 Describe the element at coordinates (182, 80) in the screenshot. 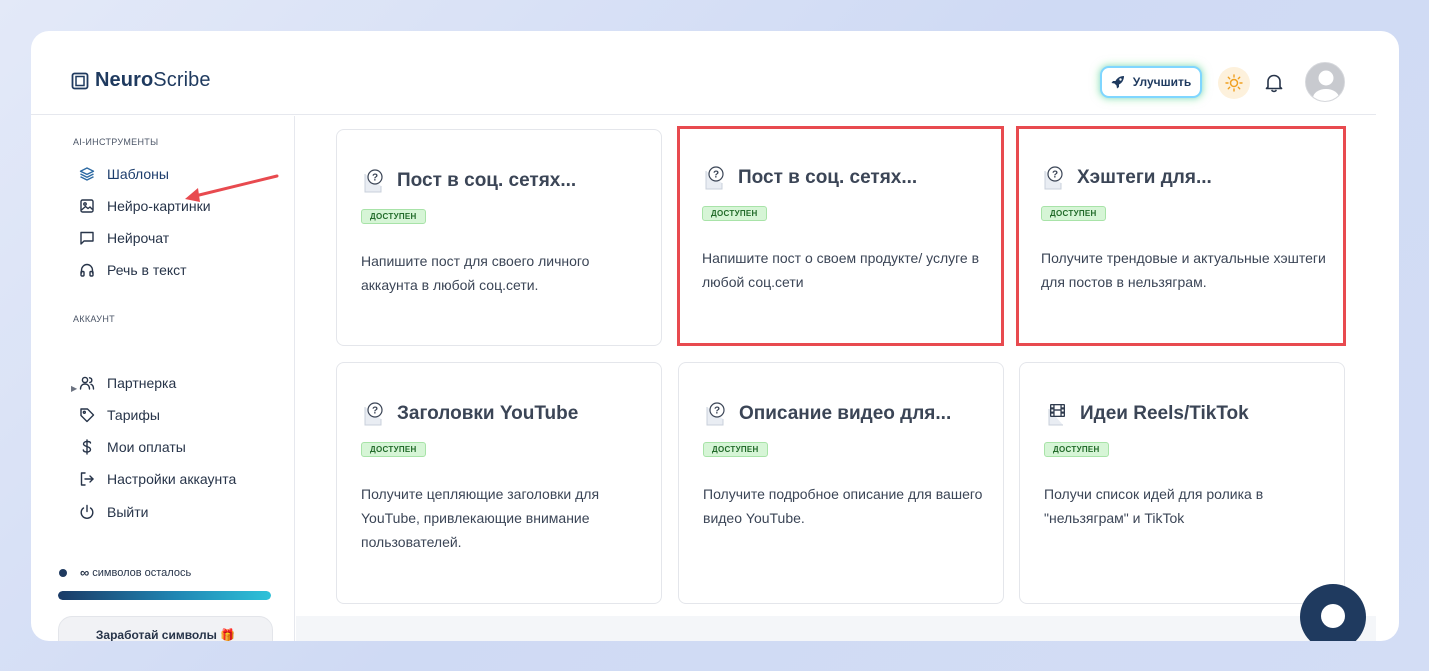

I see `logo-regular-text: Scribe` at that location.